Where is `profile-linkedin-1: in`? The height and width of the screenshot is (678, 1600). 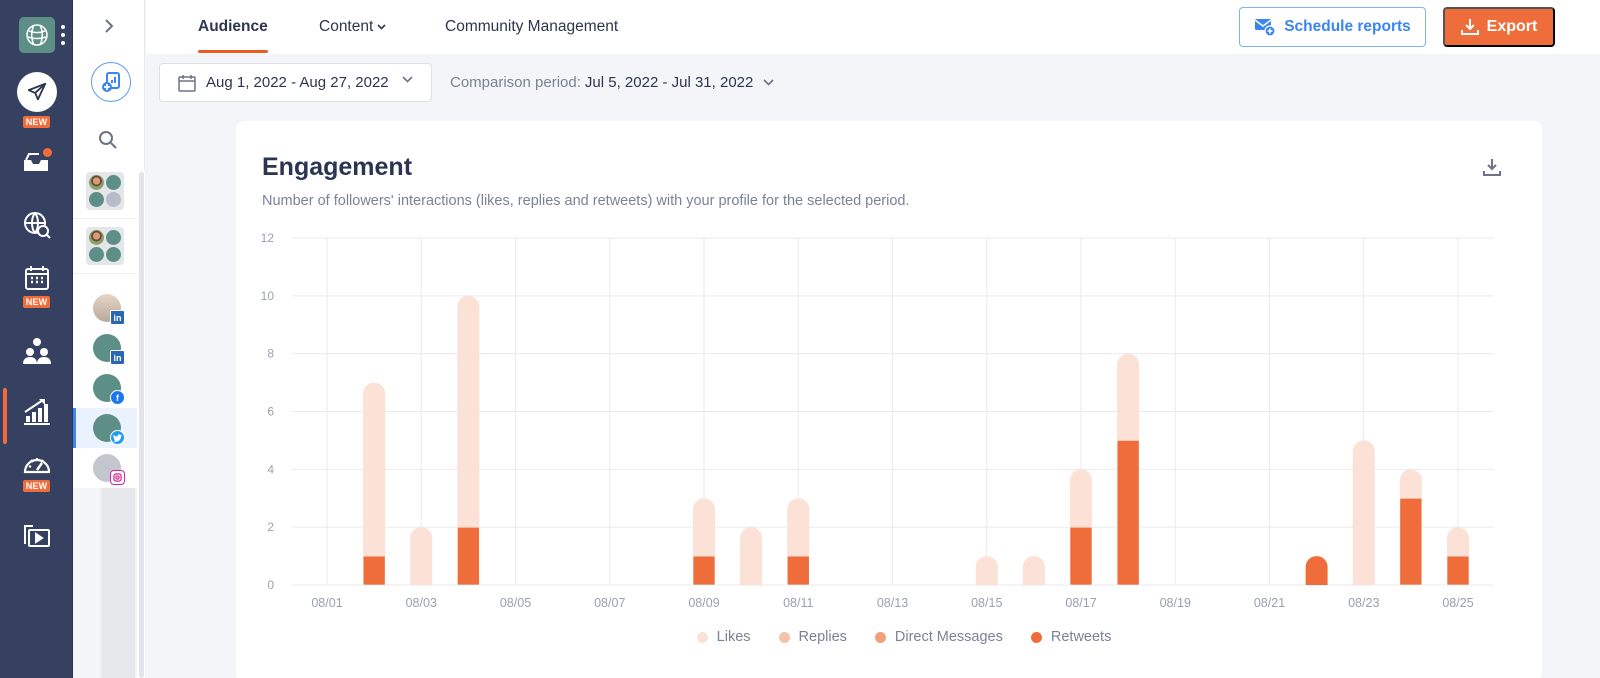 profile-linkedin-1: in is located at coordinates (105, 308).